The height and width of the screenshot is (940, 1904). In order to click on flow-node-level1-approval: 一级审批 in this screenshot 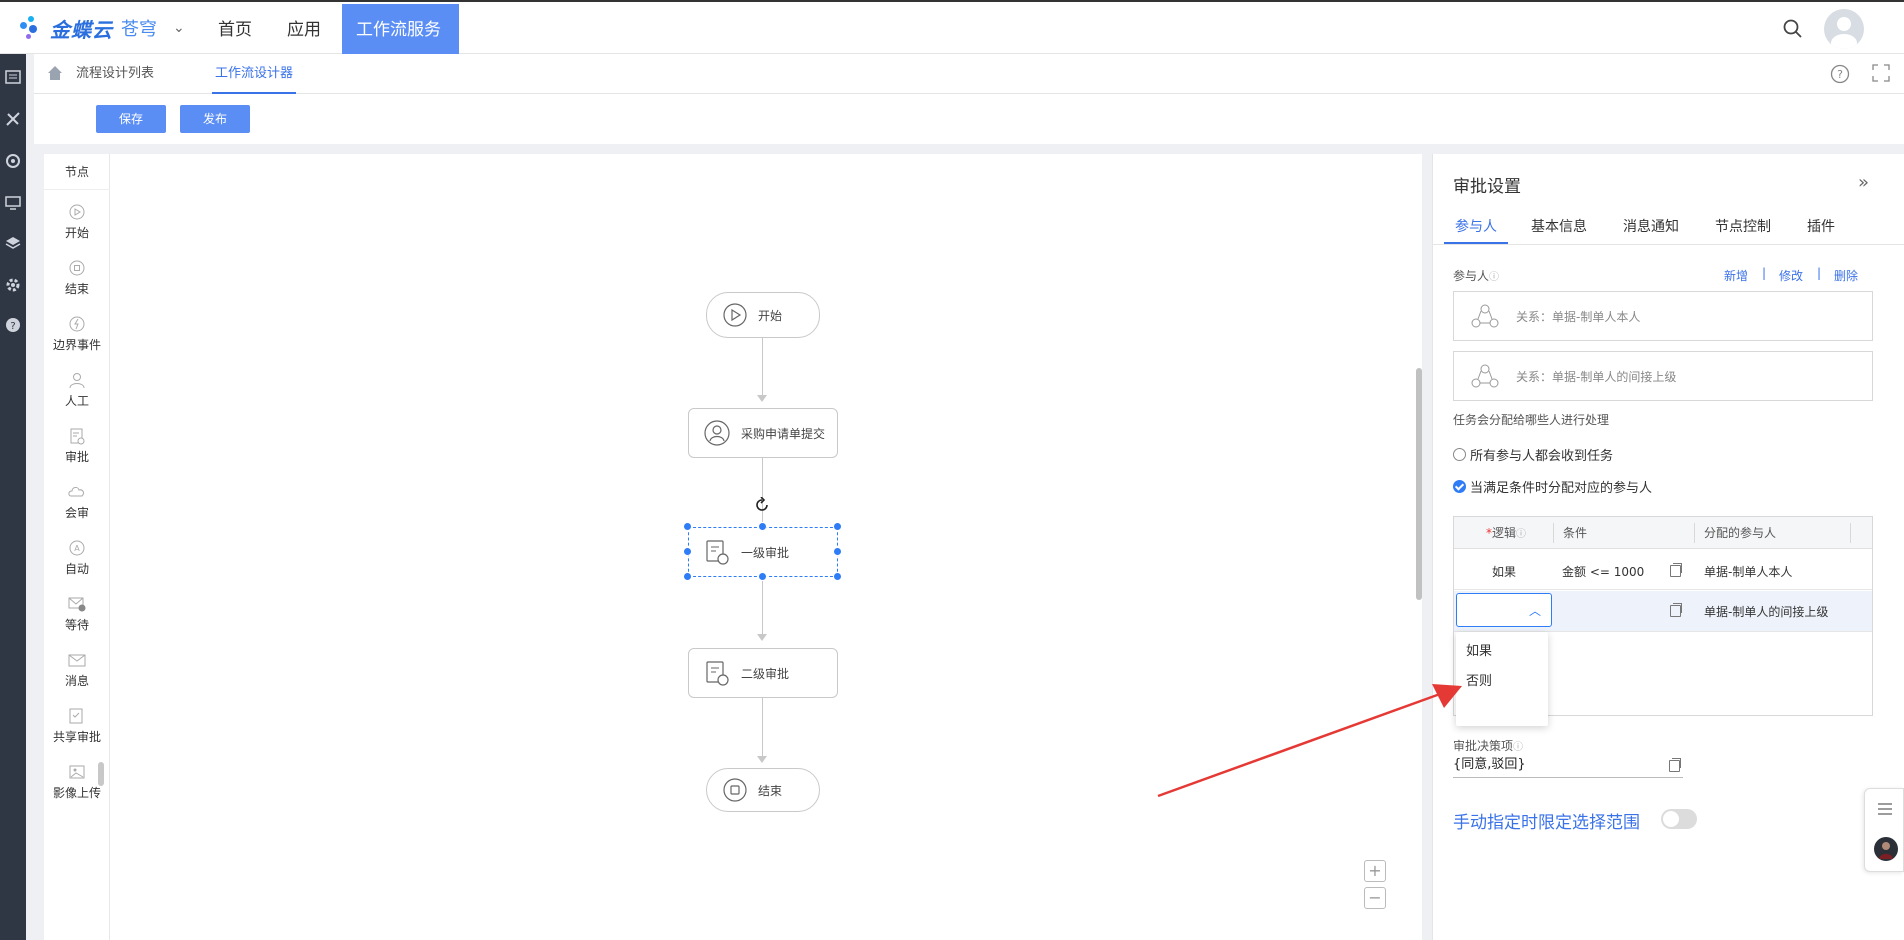, I will do `click(763, 552)`.